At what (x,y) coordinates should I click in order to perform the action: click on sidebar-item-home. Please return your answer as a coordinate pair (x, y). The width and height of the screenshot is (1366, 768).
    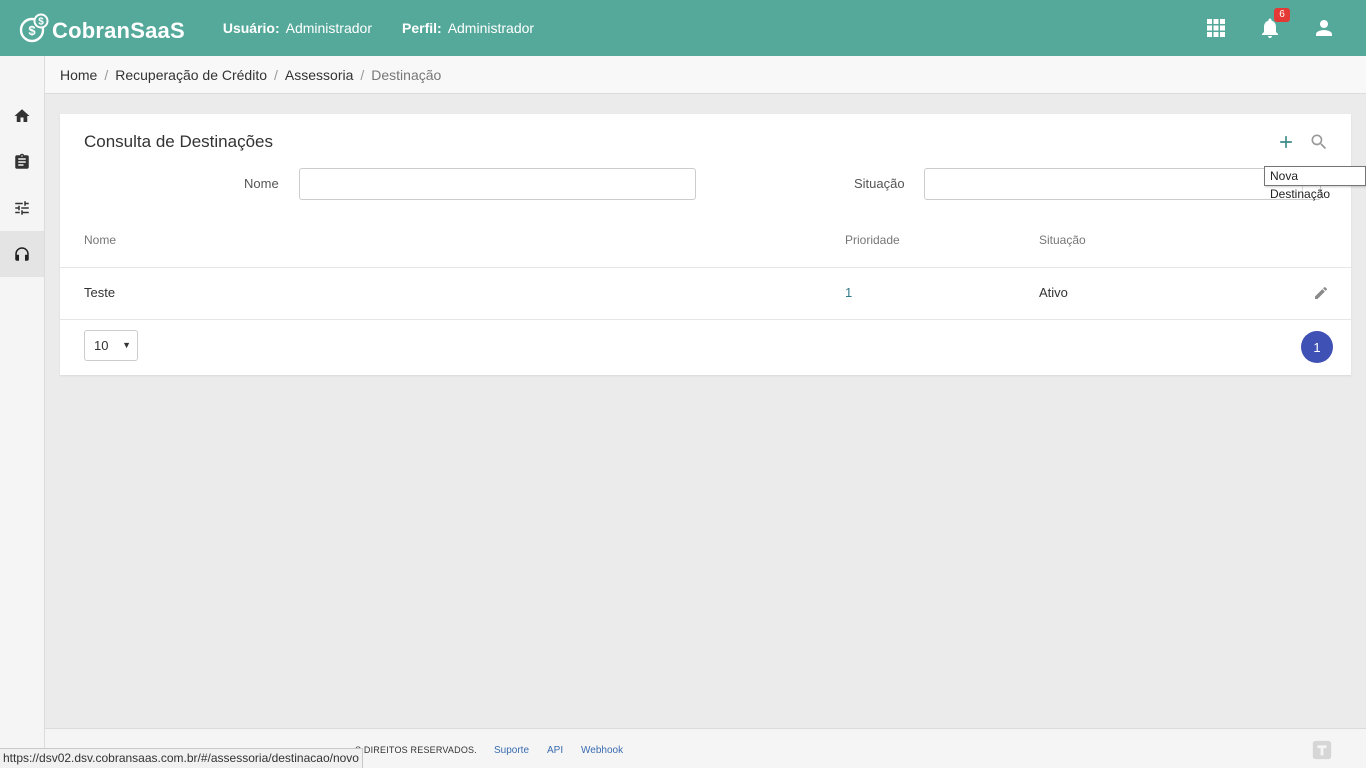
    Looking at the image, I should click on (22, 116).